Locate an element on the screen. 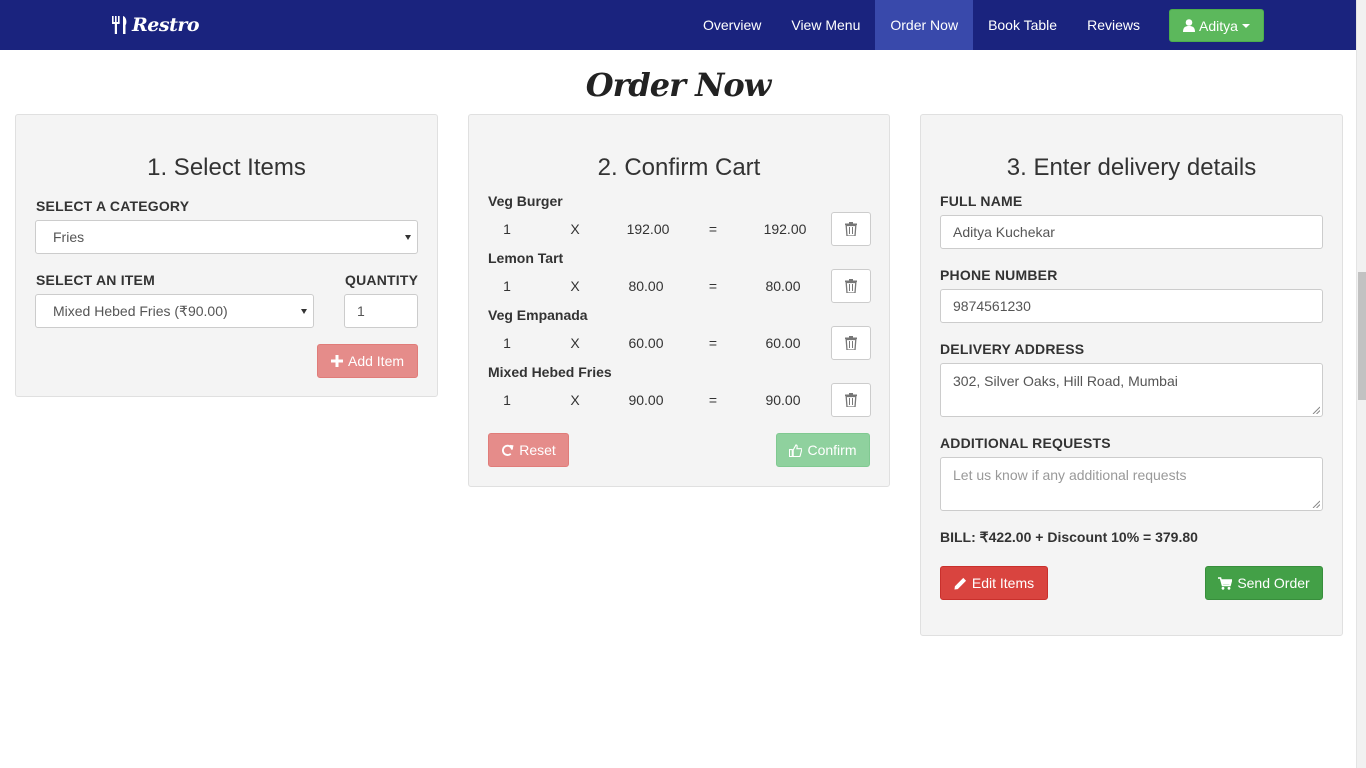 The height and width of the screenshot is (768, 1366). phone-input: 9874561230 is located at coordinates (1131, 306).